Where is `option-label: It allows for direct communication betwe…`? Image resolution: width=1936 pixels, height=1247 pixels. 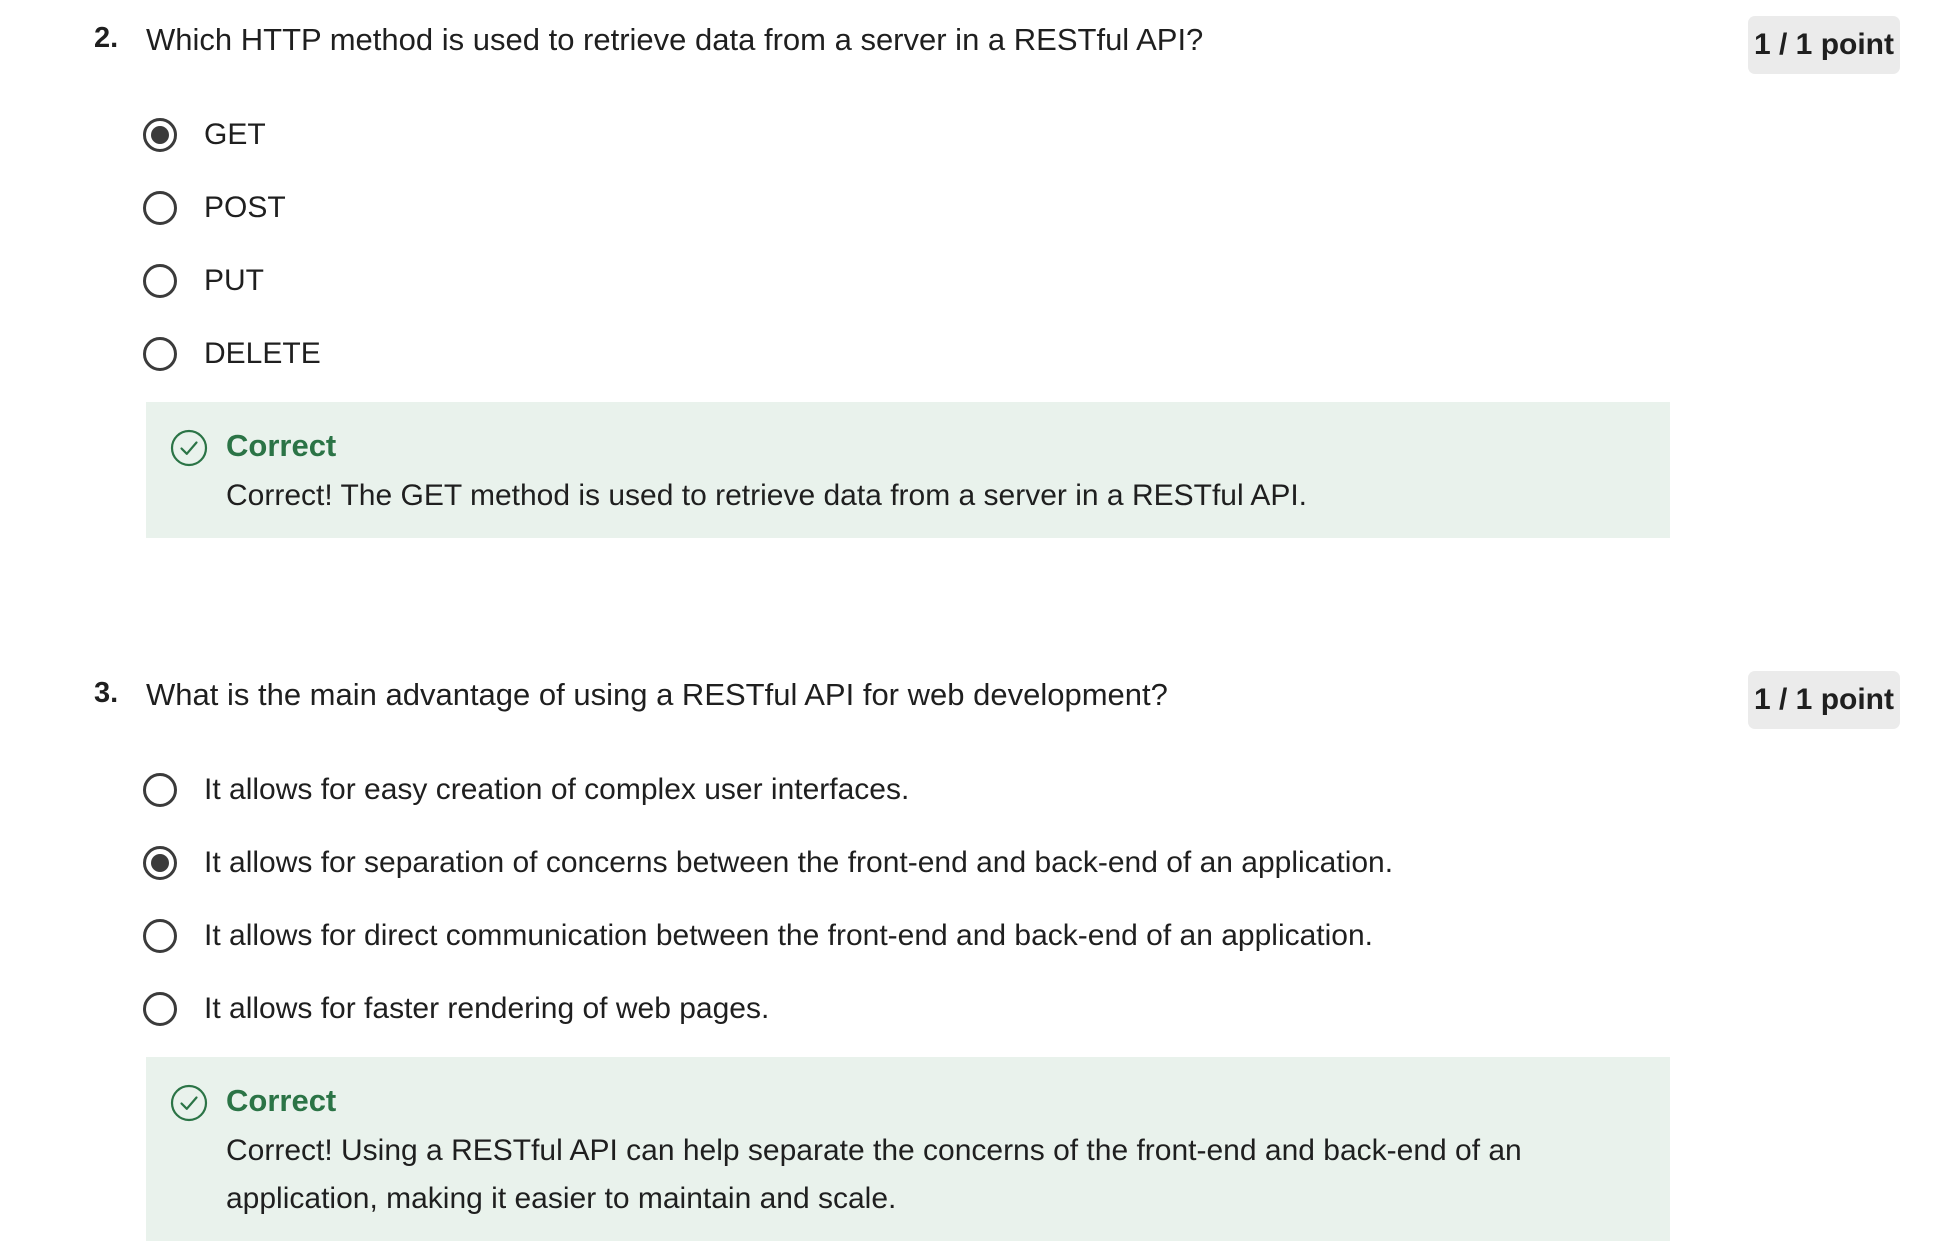
option-label: It allows for direct communication betwe… is located at coordinates (789, 935).